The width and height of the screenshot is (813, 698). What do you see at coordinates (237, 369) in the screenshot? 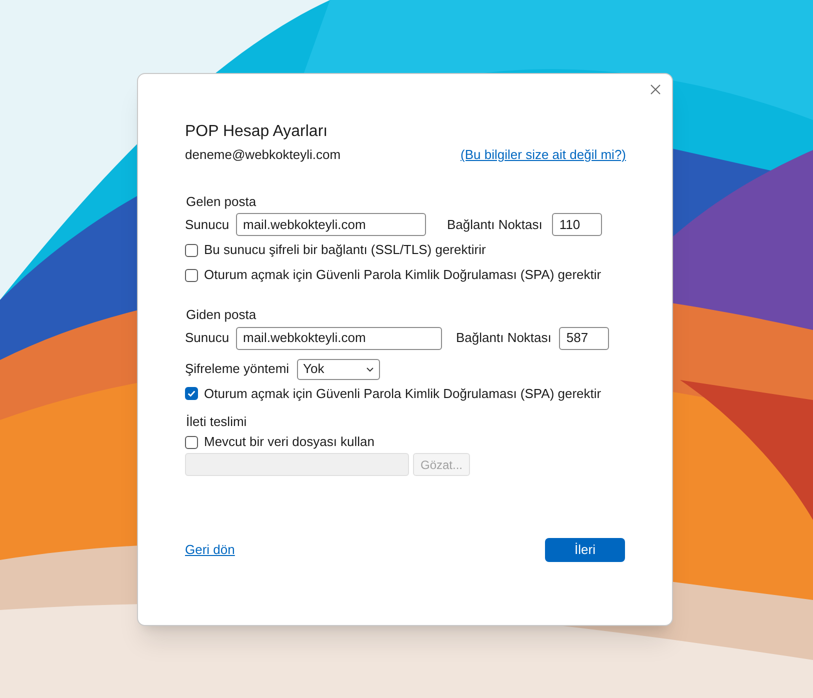
I see `encryption-label: Şifreleme yöntemi` at bounding box center [237, 369].